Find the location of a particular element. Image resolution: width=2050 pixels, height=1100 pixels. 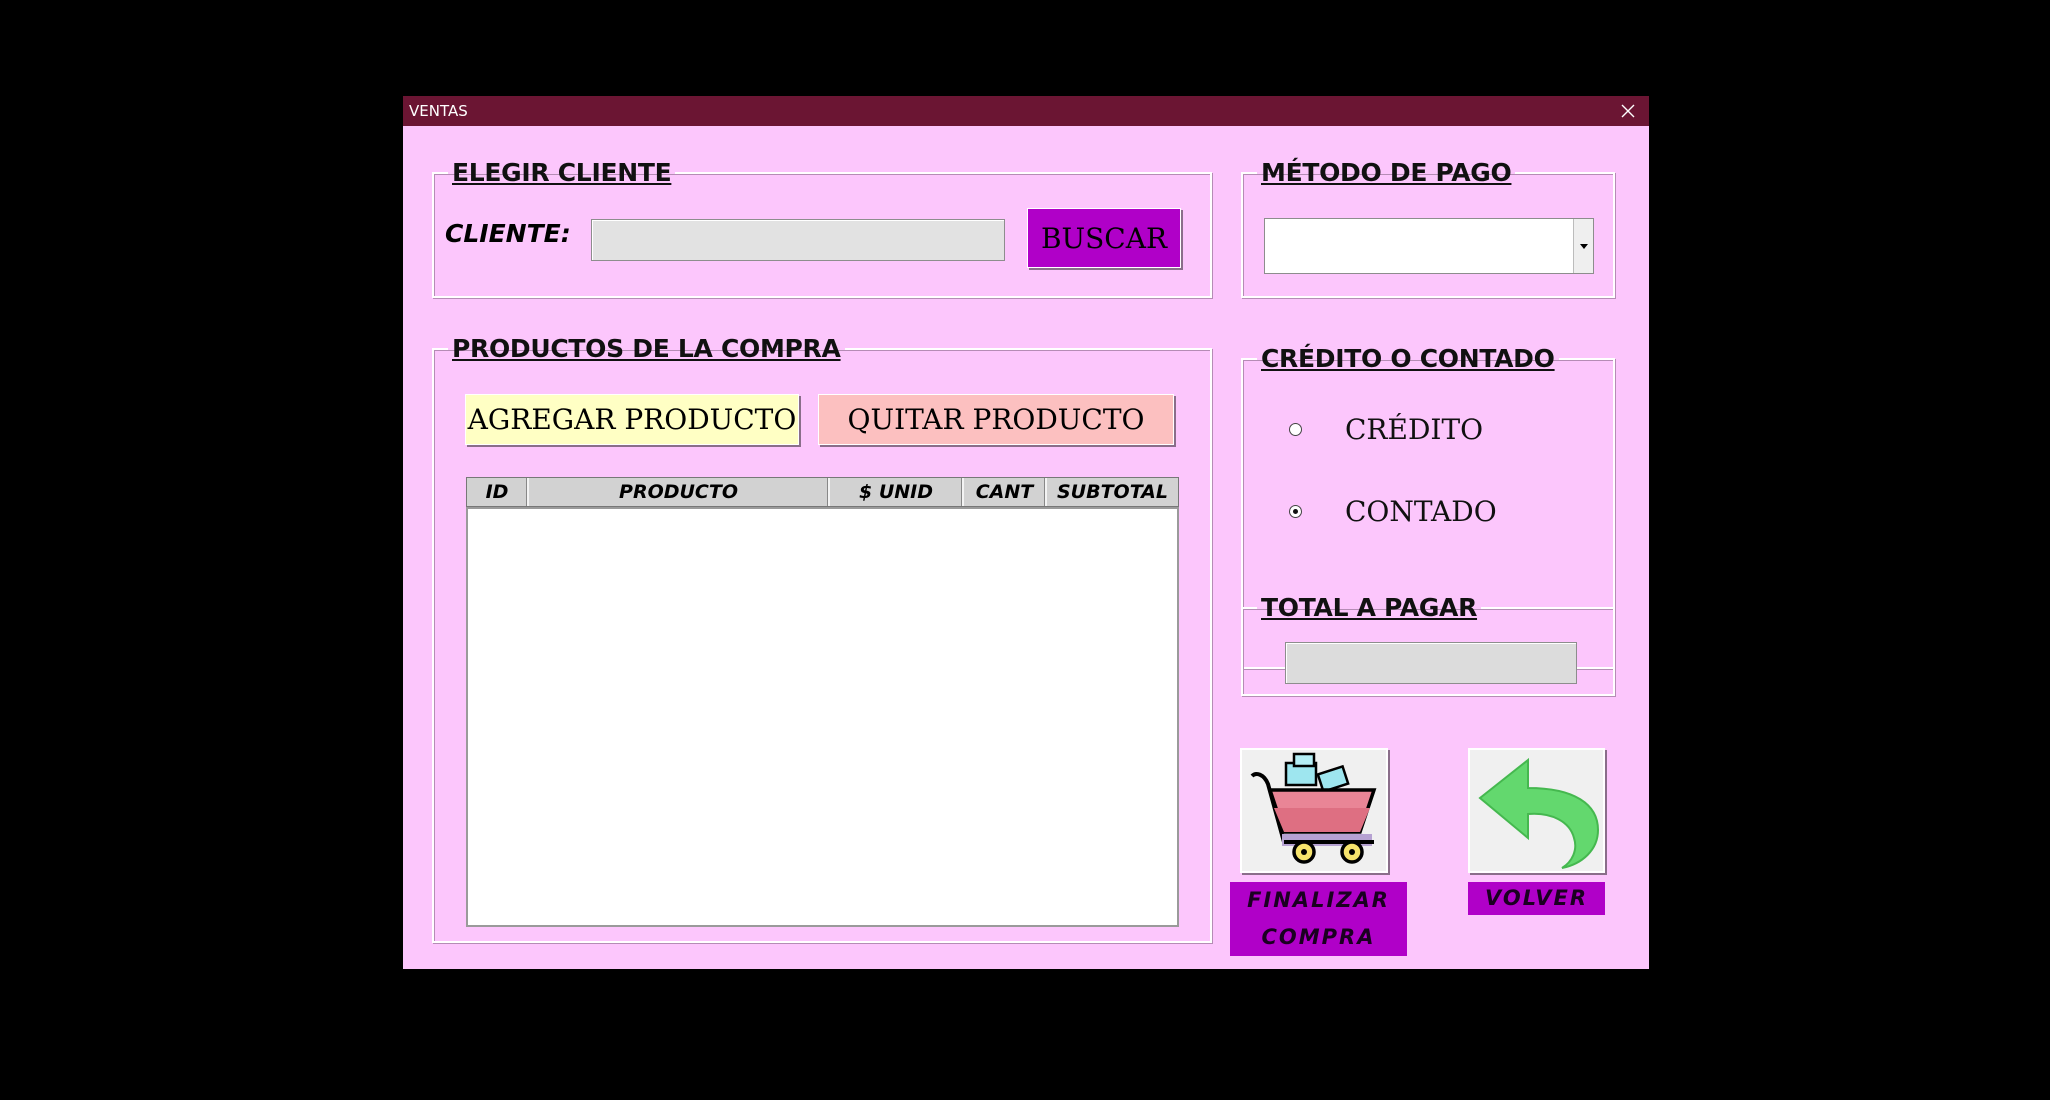

radio-contado: CONTADO is located at coordinates (1393, 511).